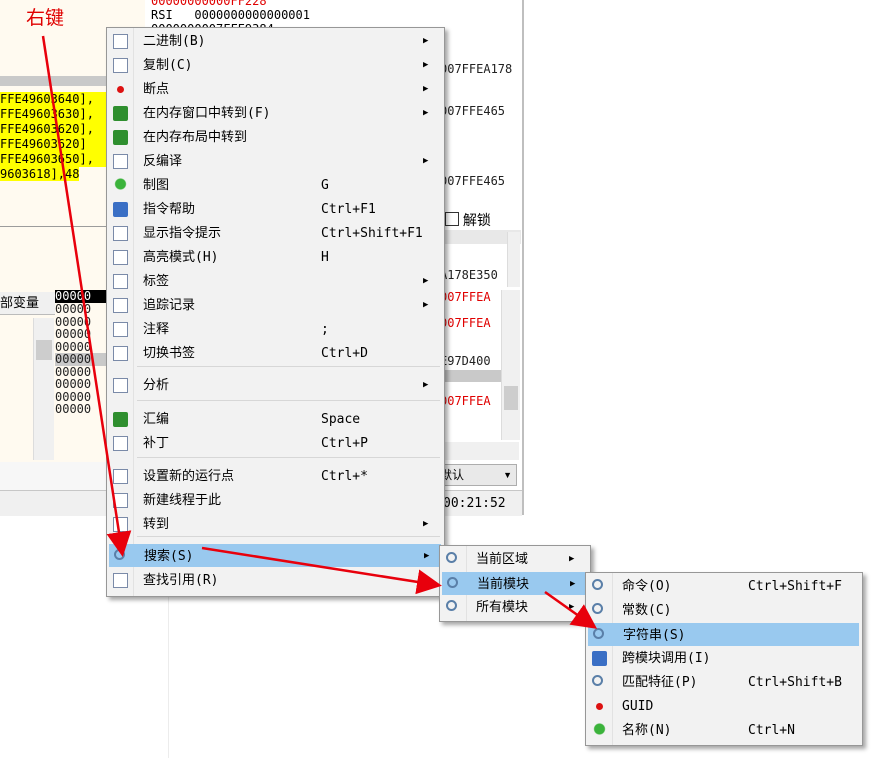  Describe the element at coordinates (120, 476) in the screenshot. I see `origin-icon` at that location.